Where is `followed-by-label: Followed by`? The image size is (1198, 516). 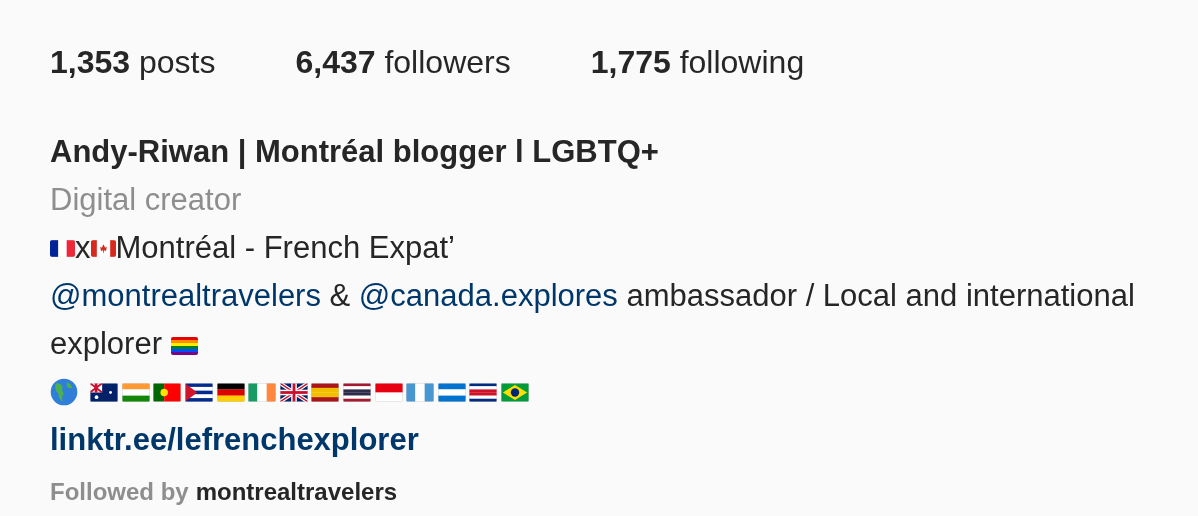
followed-by-label: Followed by is located at coordinates (119, 492).